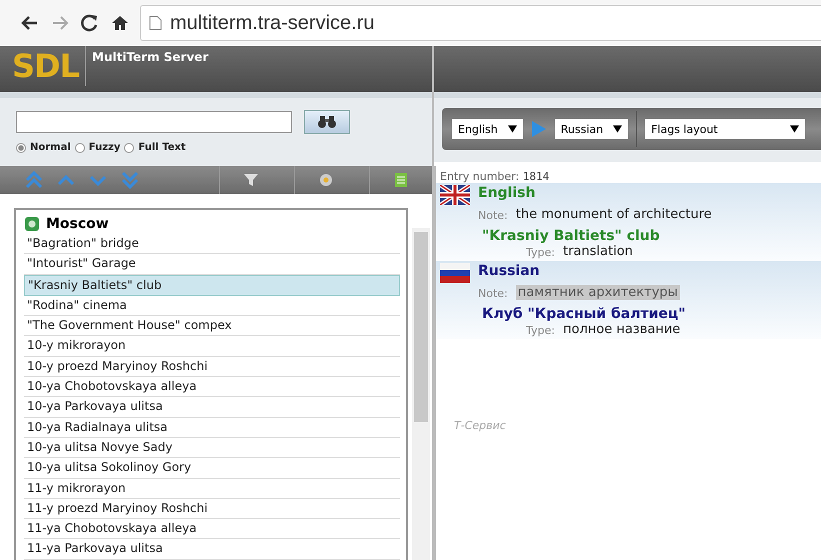  I want to click on term-item: 10-ya Parkovaya ulitsa, so click(212, 407).